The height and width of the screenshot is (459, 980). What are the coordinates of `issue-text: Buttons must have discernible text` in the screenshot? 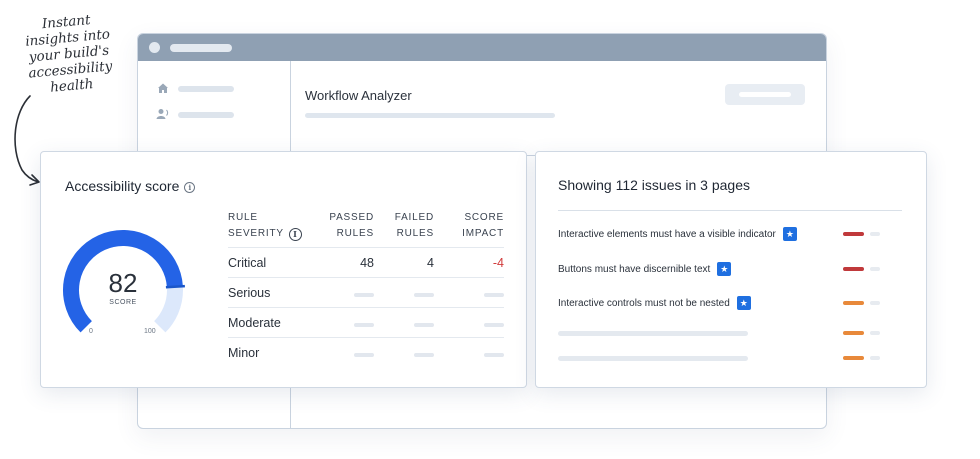 It's located at (634, 269).